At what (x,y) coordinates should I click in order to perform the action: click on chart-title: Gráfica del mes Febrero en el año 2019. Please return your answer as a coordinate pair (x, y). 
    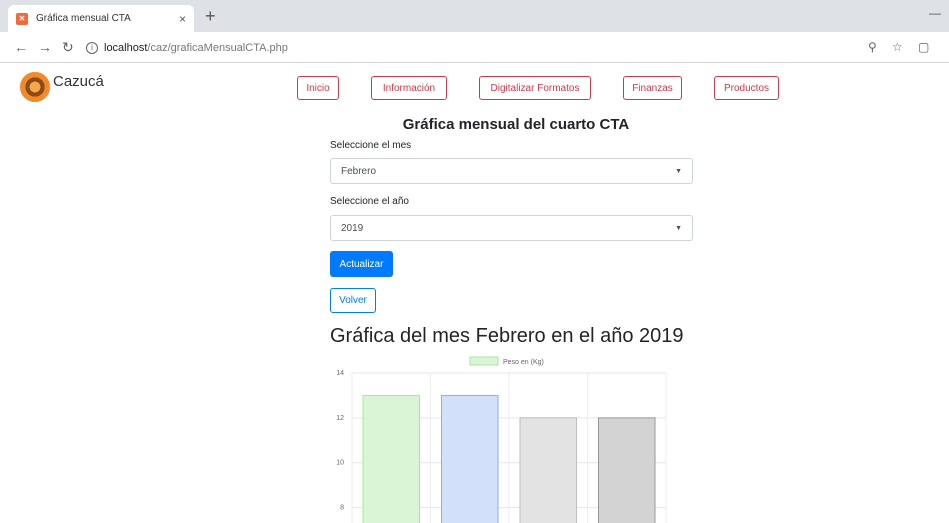
    Looking at the image, I should click on (507, 336).